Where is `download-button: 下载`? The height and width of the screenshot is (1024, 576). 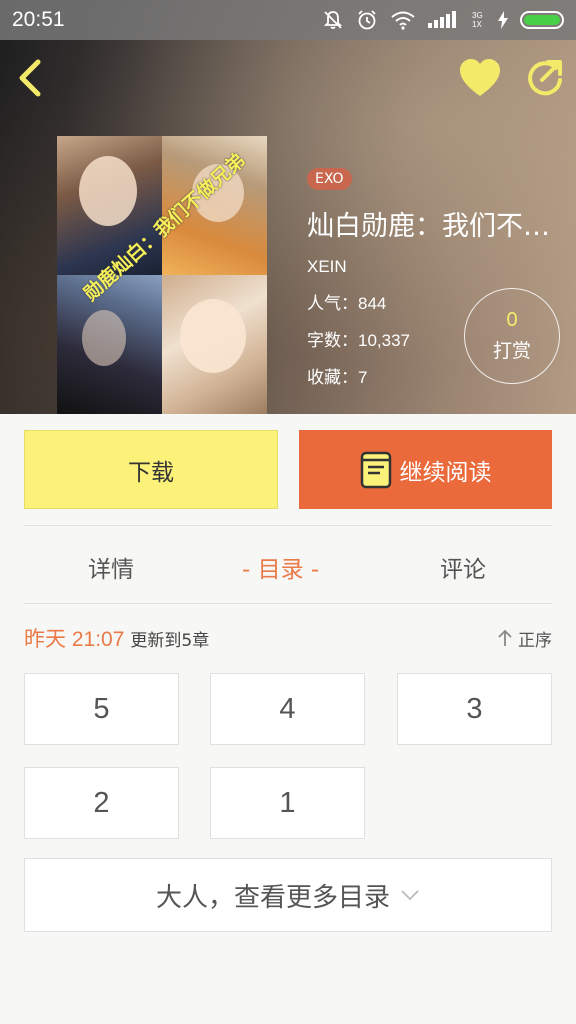
download-button: 下载 is located at coordinates (151, 469).